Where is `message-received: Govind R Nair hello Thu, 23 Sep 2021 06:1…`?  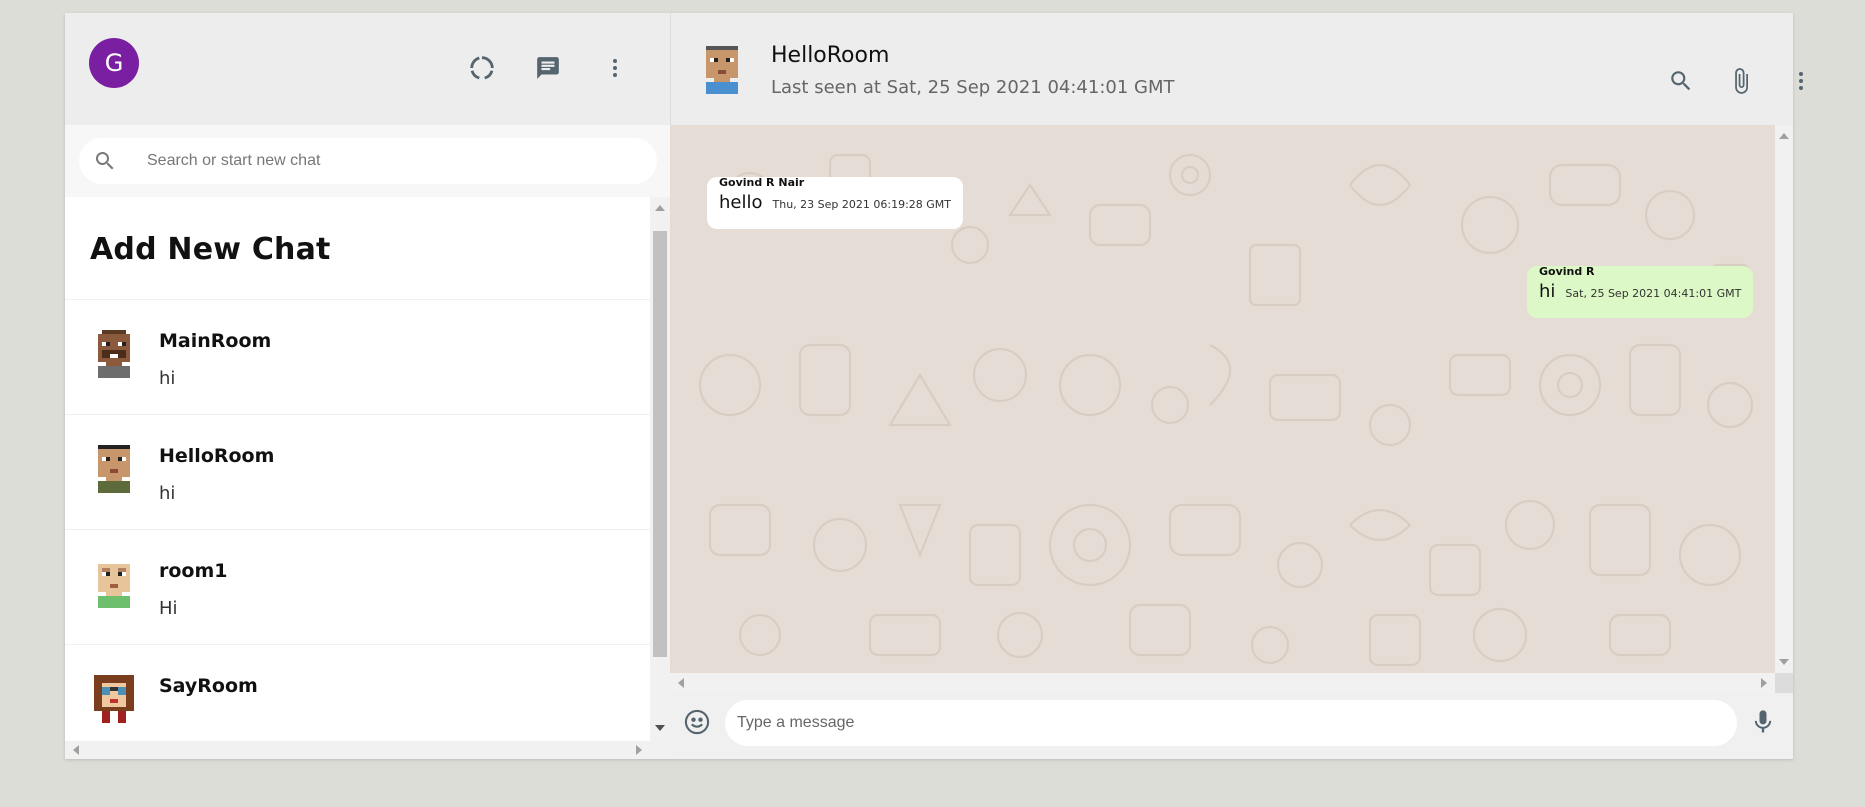
message-received: Govind R Nair hello Thu, 23 Sep 2021 06:1… is located at coordinates (835, 202).